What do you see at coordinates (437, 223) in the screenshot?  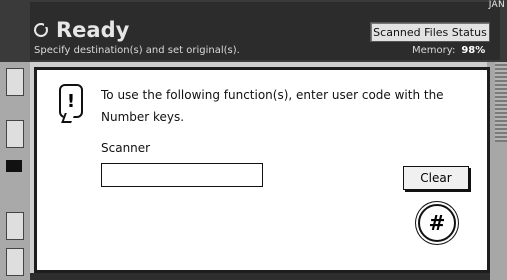 I see `hash-key-icon: #` at bounding box center [437, 223].